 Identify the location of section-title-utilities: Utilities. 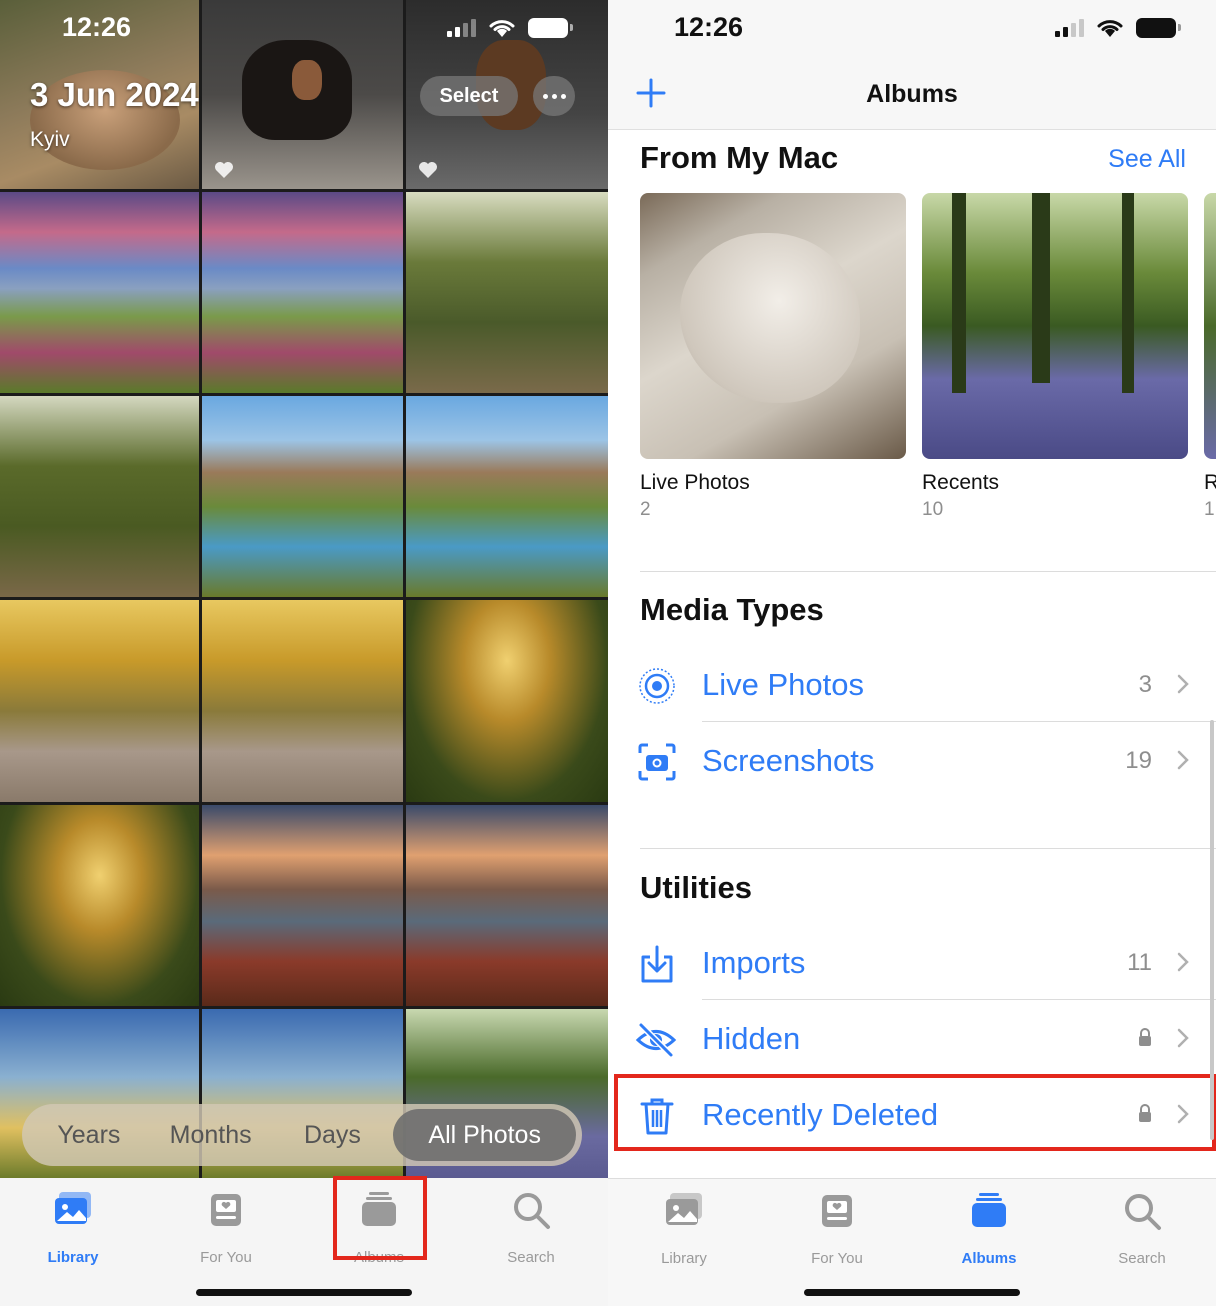
(696, 887).